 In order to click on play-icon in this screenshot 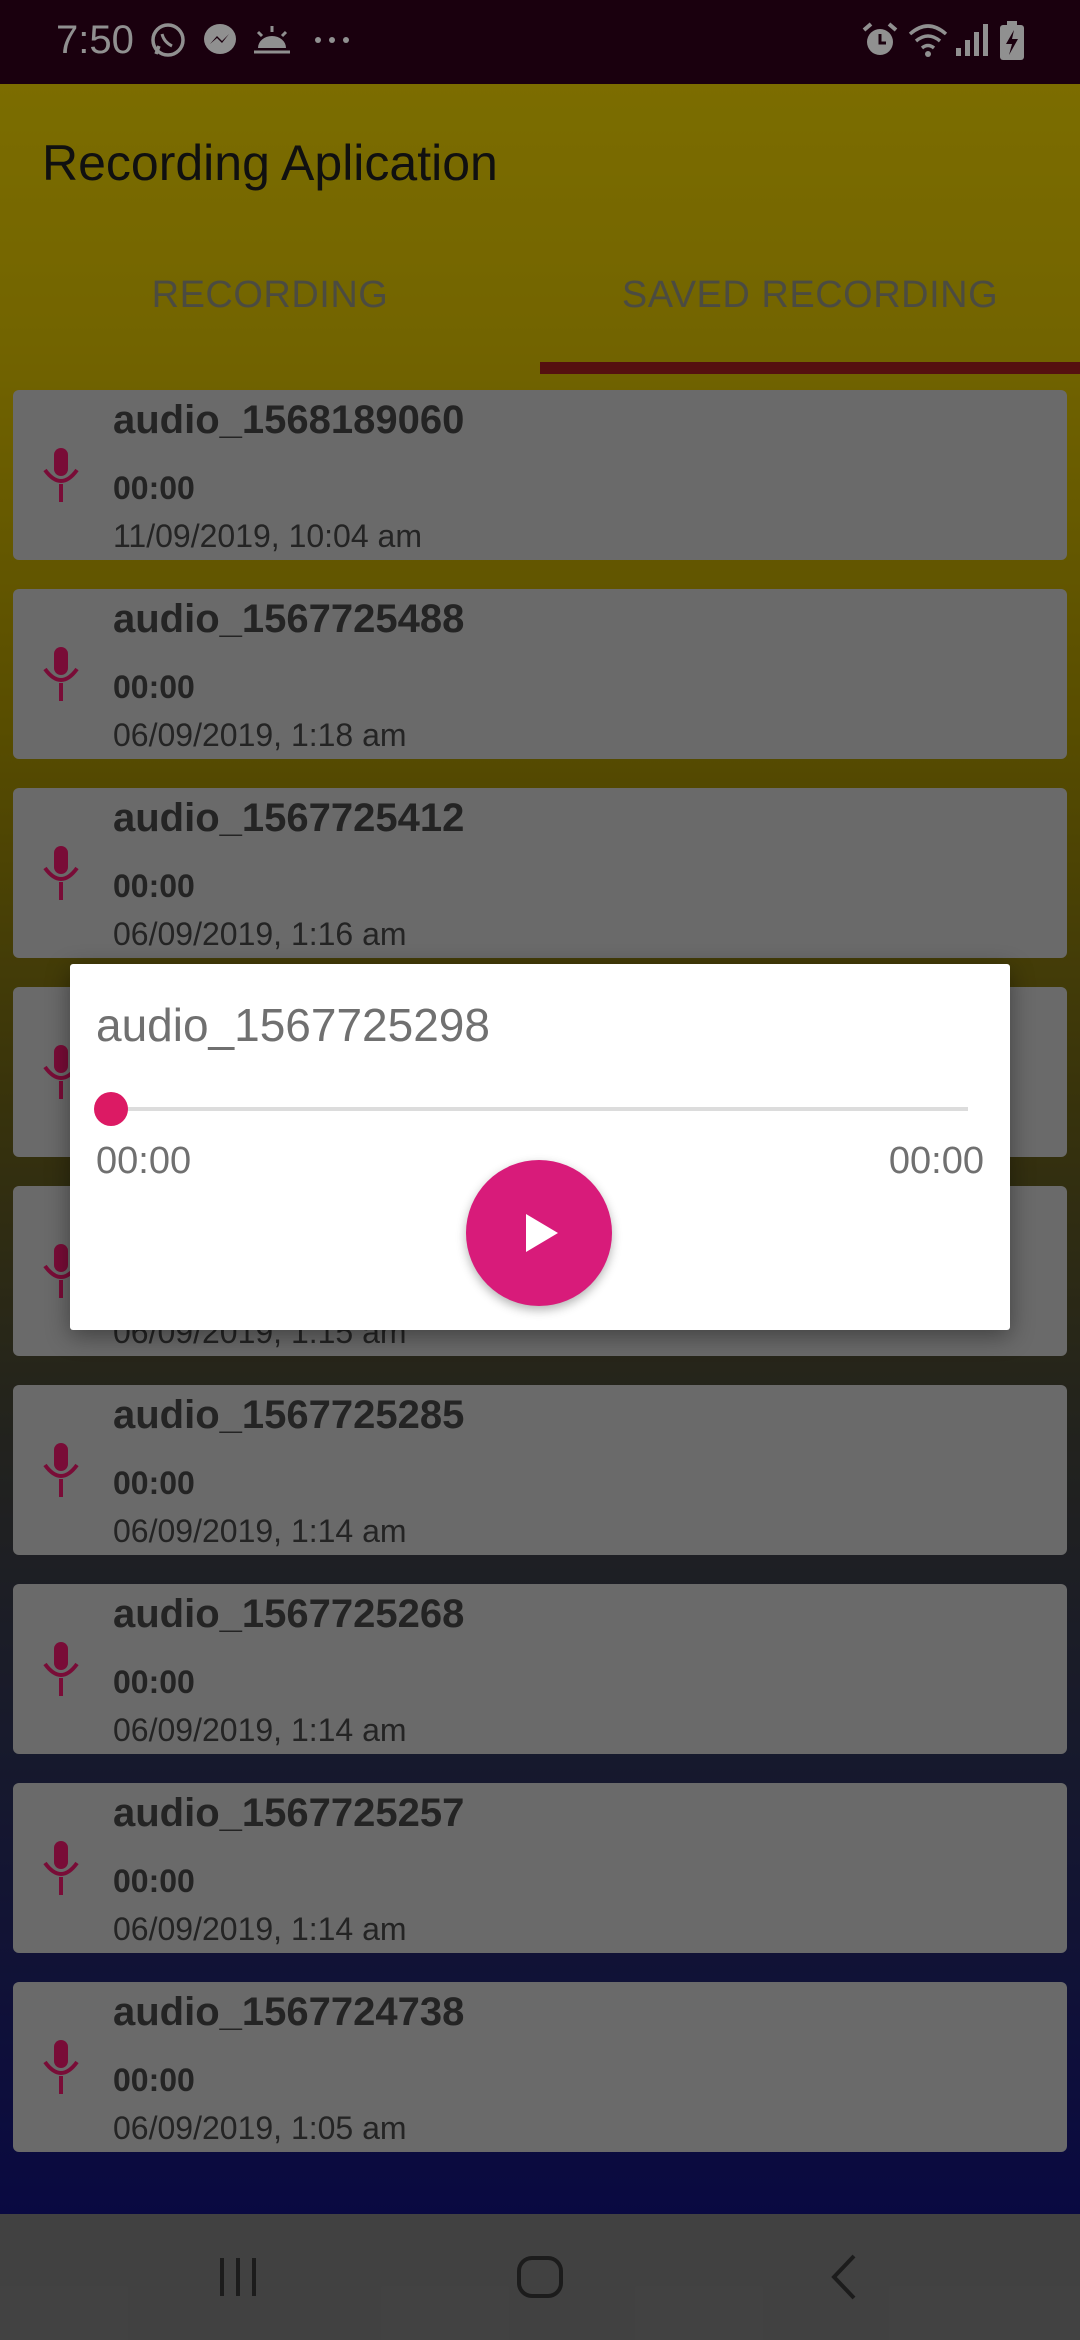, I will do `click(542, 1233)`.